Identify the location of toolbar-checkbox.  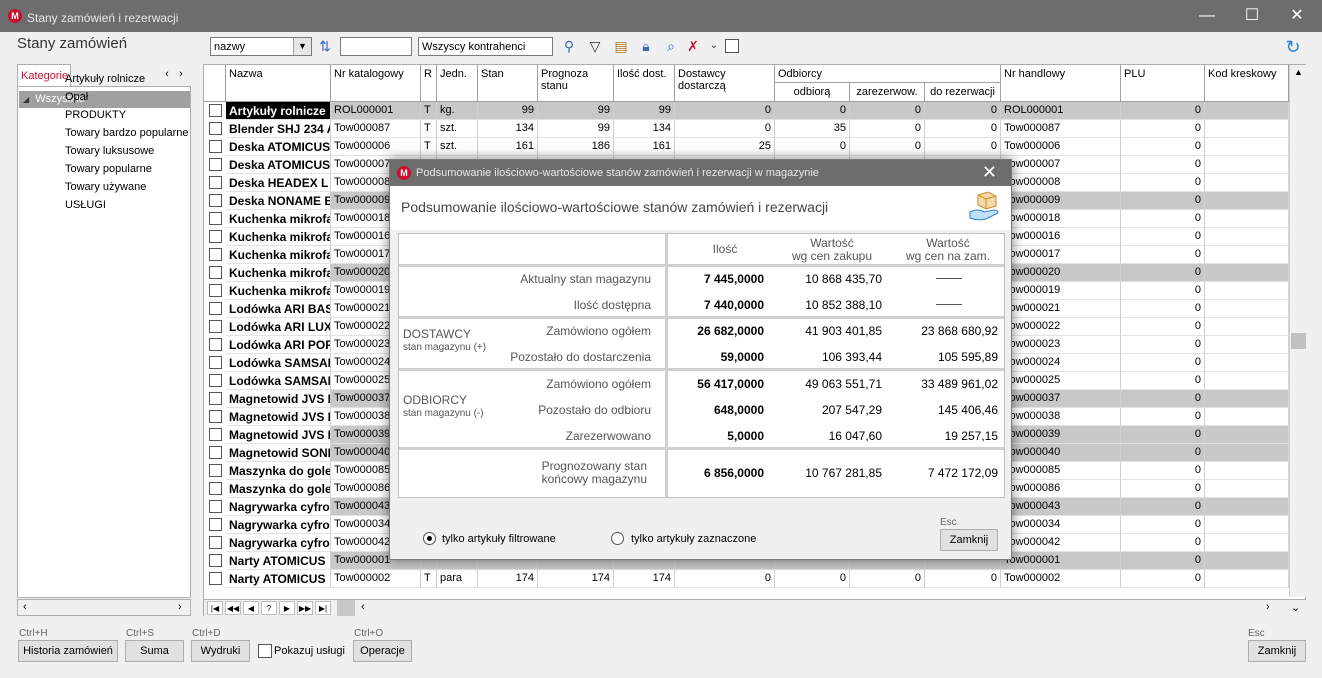
(732, 46).